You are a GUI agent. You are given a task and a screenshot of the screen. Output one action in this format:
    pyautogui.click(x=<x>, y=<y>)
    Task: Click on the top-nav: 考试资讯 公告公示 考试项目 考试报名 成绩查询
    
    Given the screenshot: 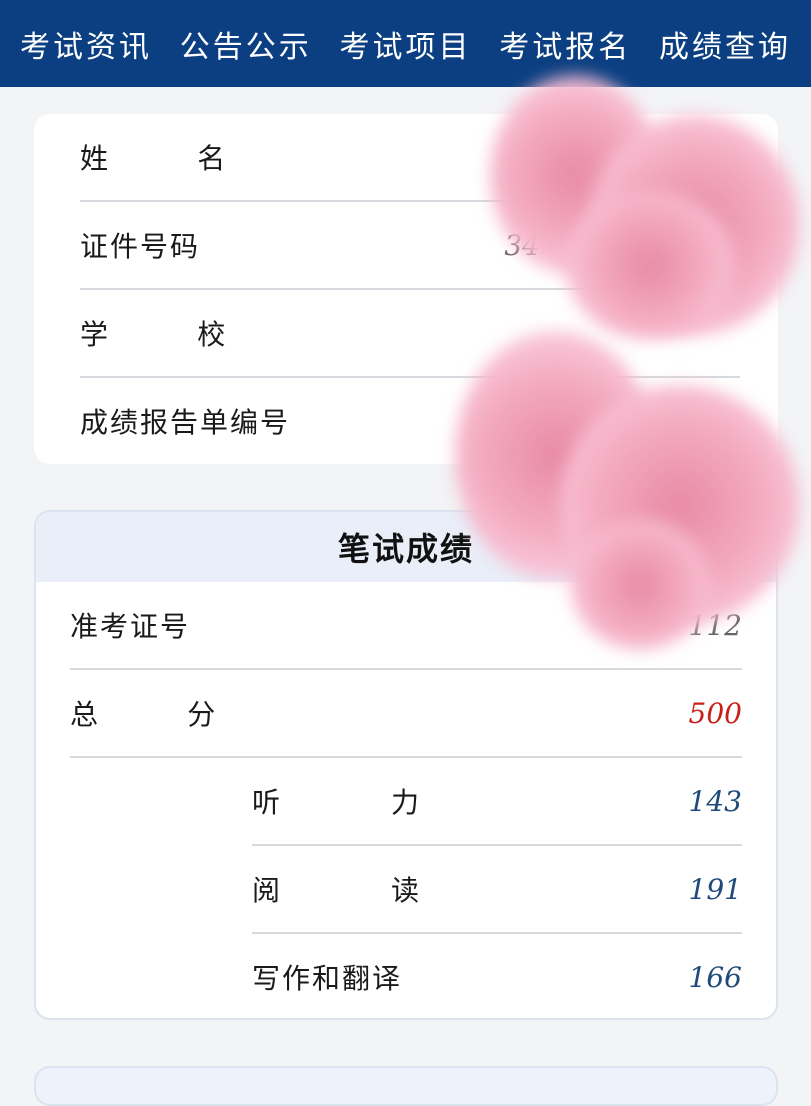 What is the action you would take?
    pyautogui.click(x=405, y=43)
    